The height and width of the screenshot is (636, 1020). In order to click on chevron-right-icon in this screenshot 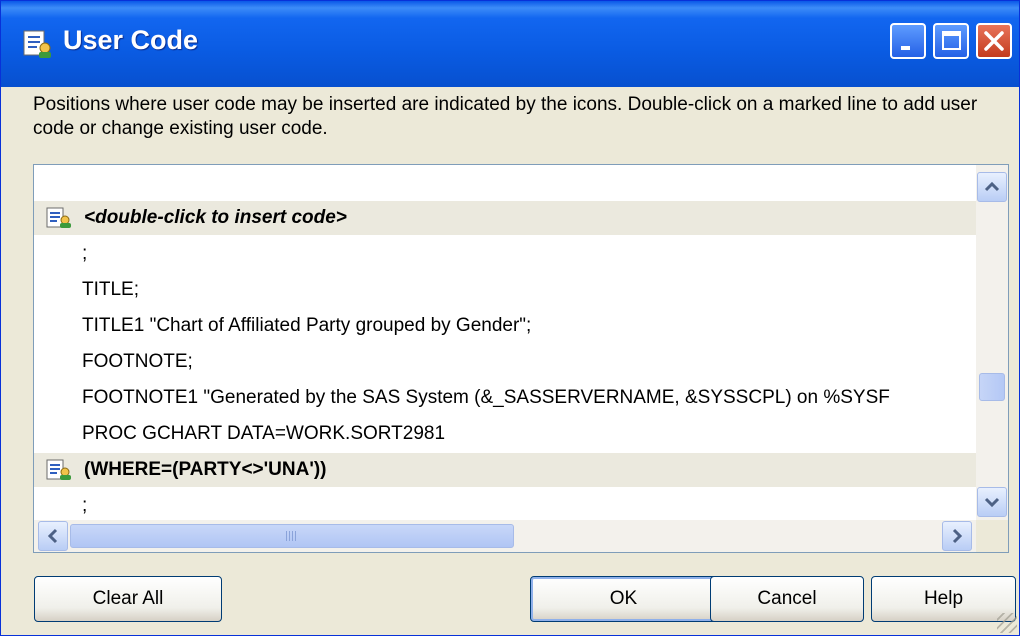, I will do `click(957, 536)`.